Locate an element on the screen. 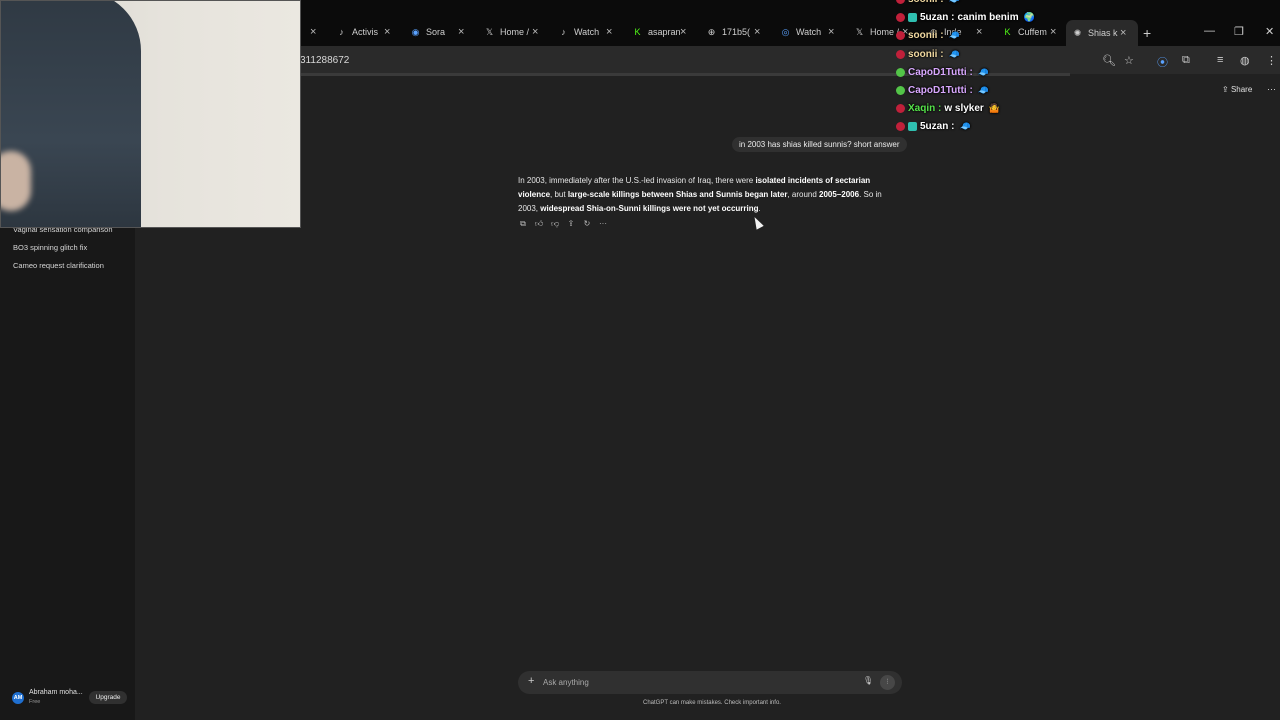 The height and width of the screenshot is (720, 1280). tab: Kasapran × is located at coordinates (662, 32).